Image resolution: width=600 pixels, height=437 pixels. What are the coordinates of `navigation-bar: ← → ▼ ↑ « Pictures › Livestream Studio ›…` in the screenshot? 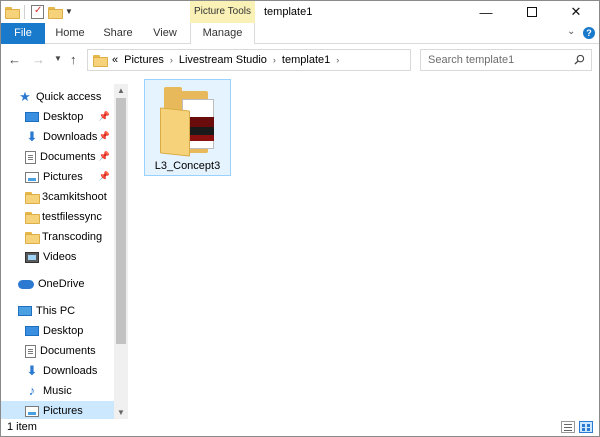 It's located at (300, 60).